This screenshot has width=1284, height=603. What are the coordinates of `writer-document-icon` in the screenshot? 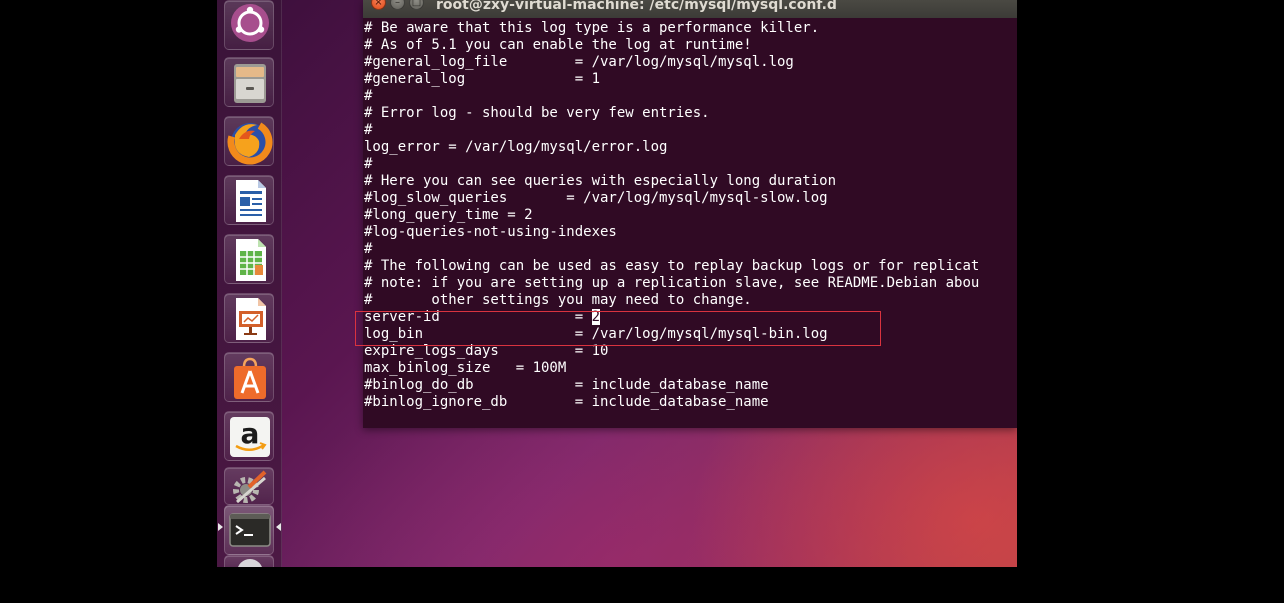 It's located at (251, 201).